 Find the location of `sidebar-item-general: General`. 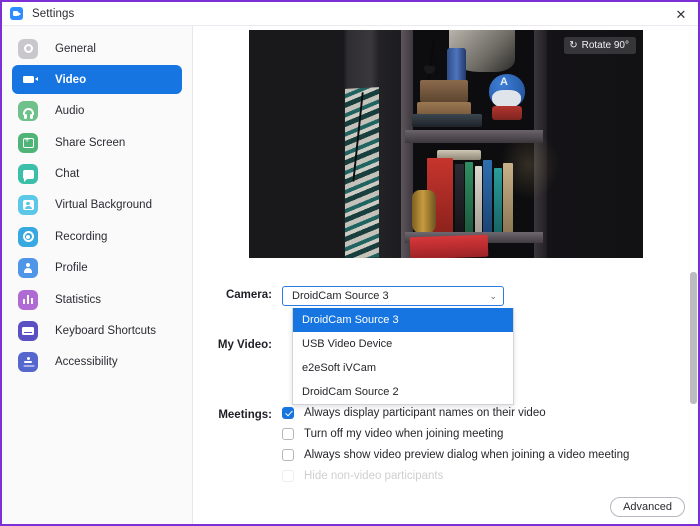

sidebar-item-general: General is located at coordinates (97, 48).